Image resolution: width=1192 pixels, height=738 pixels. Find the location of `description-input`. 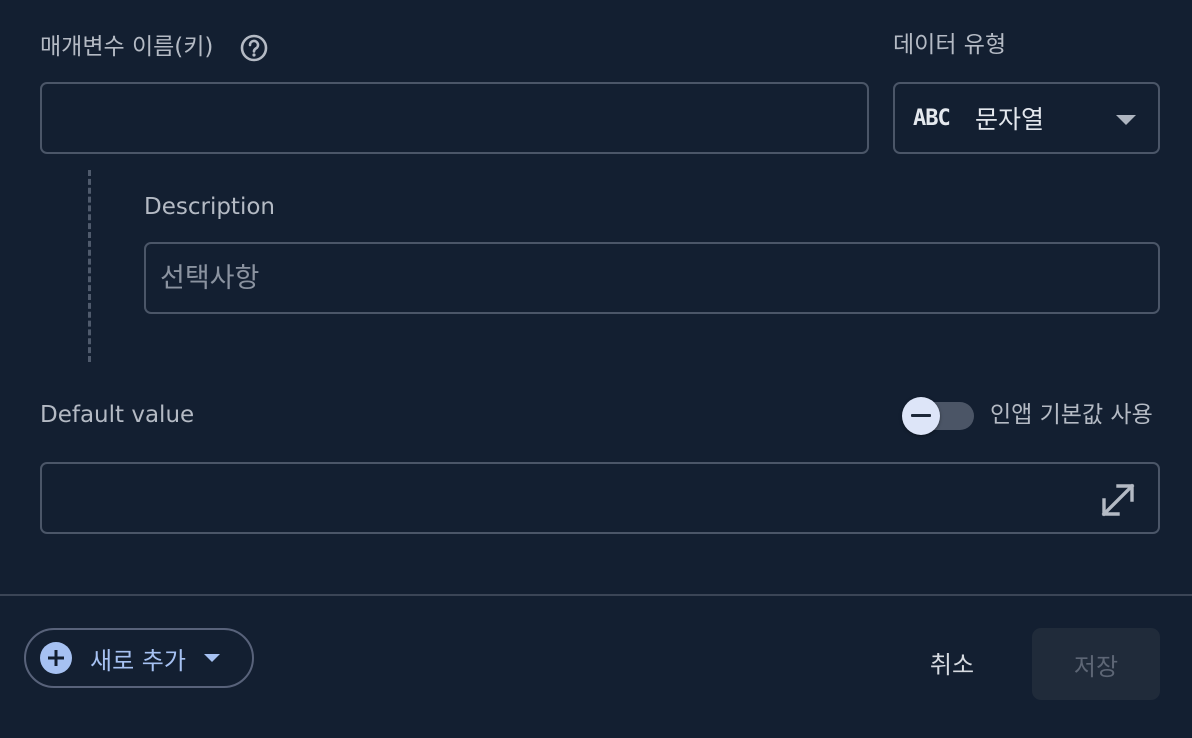

description-input is located at coordinates (652, 278).